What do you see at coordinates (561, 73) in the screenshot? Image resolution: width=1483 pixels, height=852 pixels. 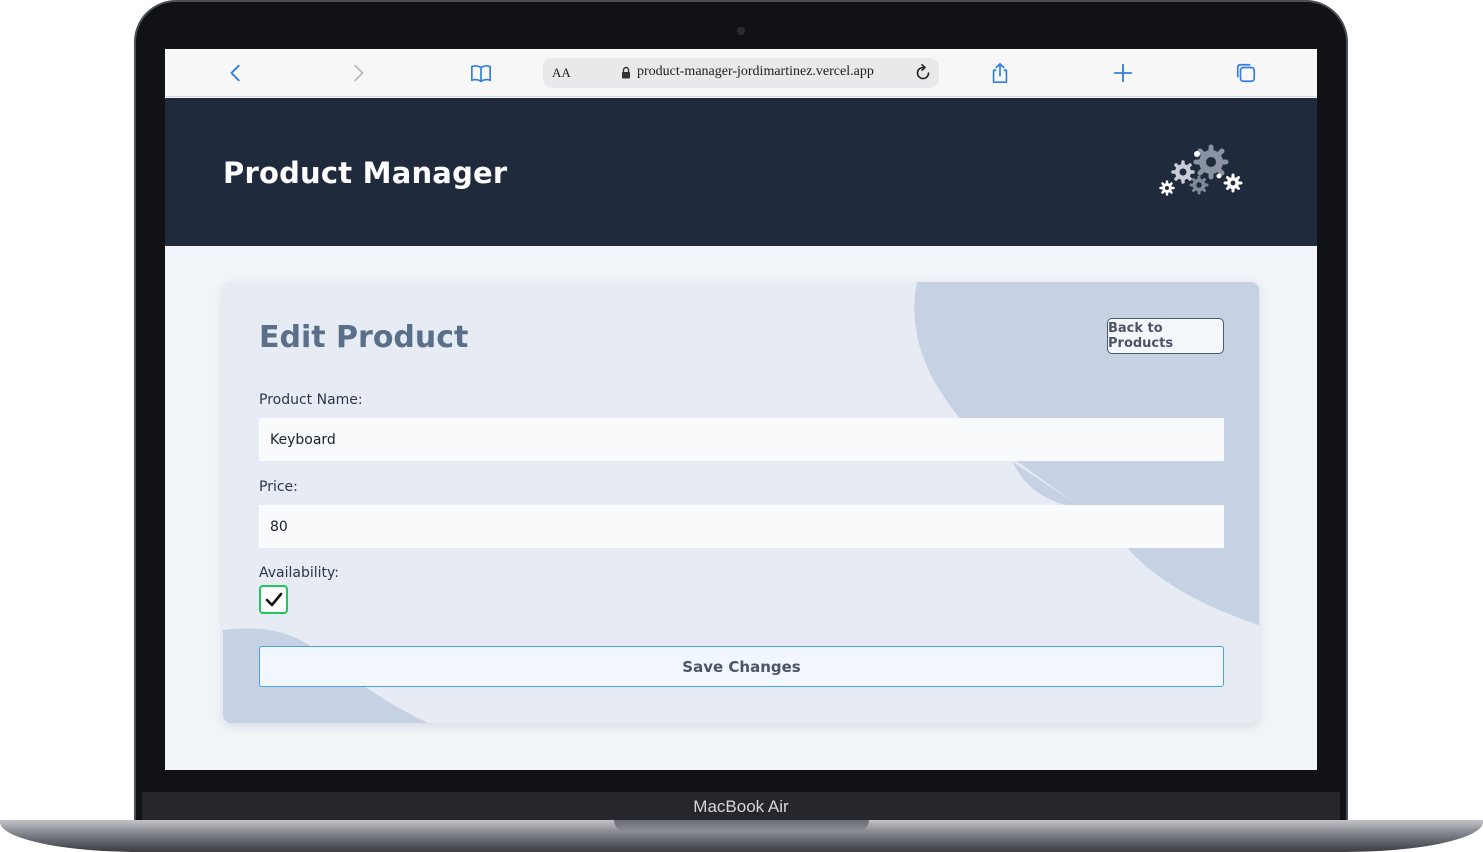 I see `text-size-button: AA` at bounding box center [561, 73].